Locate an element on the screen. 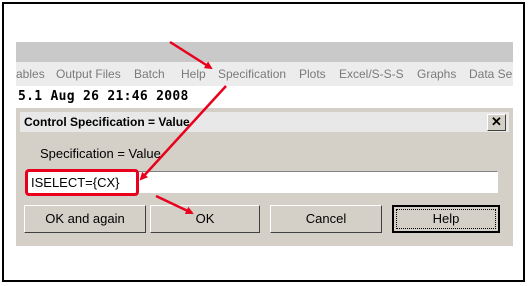 The width and height of the screenshot is (530, 286). arrow-to-specification-menu is located at coordinates (191, 55).